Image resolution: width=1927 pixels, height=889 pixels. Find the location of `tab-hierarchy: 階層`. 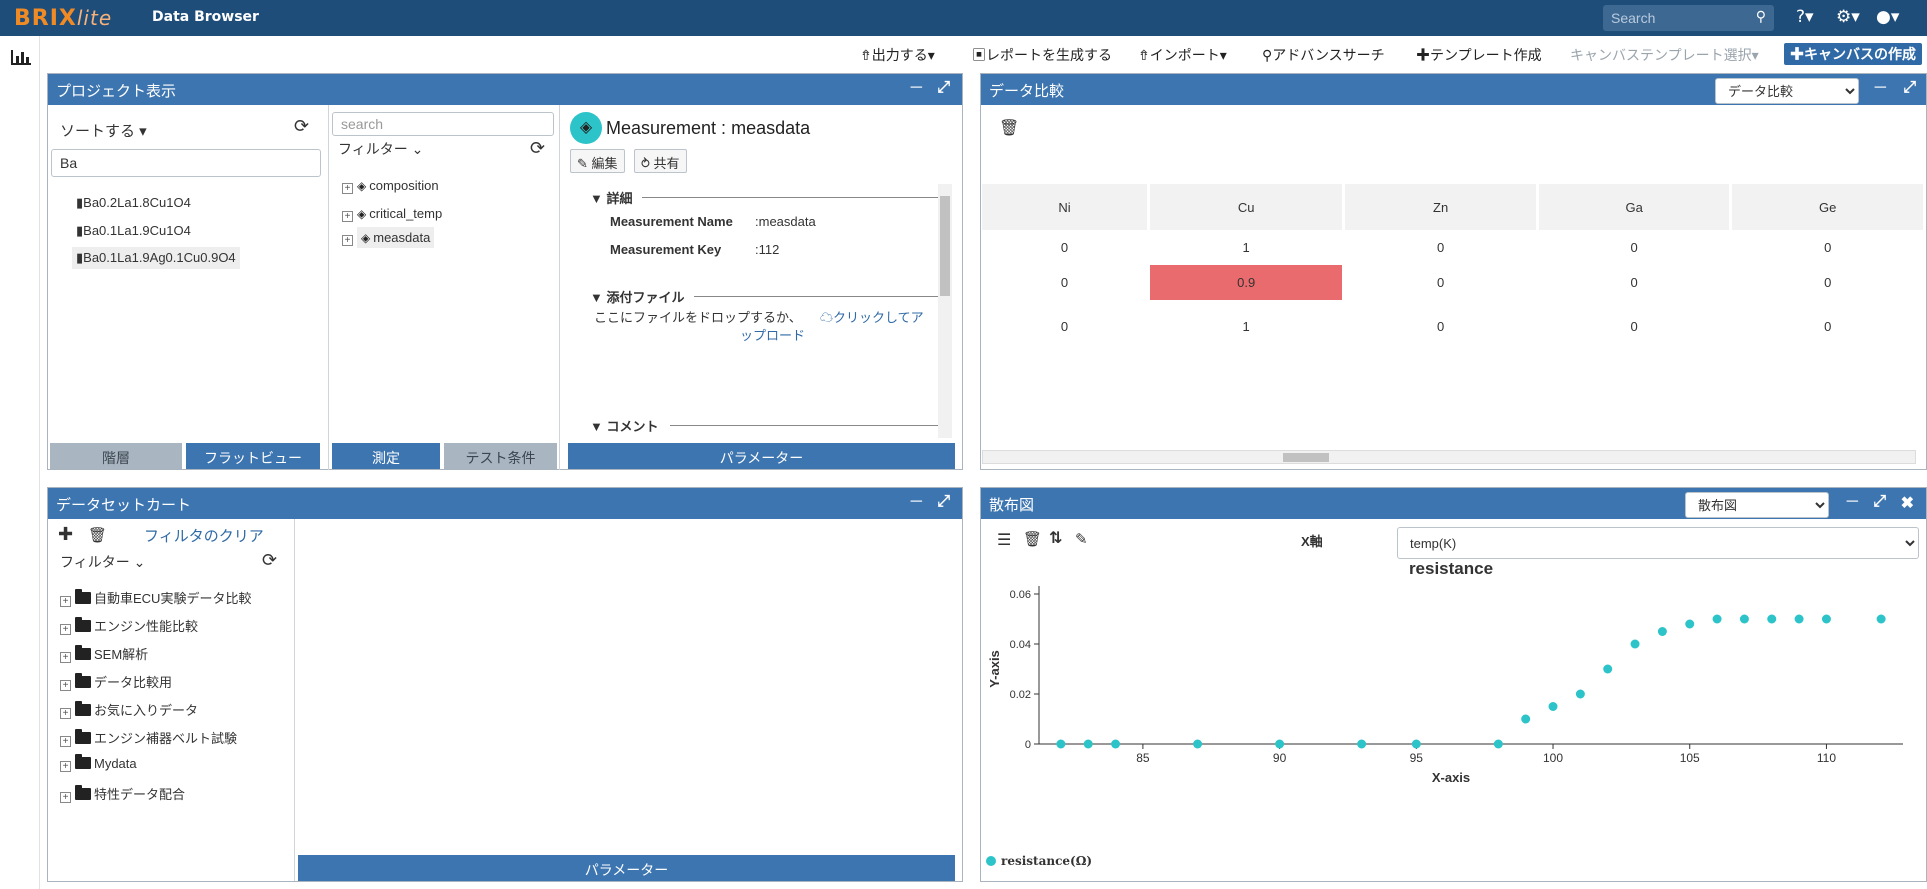

tab-hierarchy: 階層 is located at coordinates (116, 456).